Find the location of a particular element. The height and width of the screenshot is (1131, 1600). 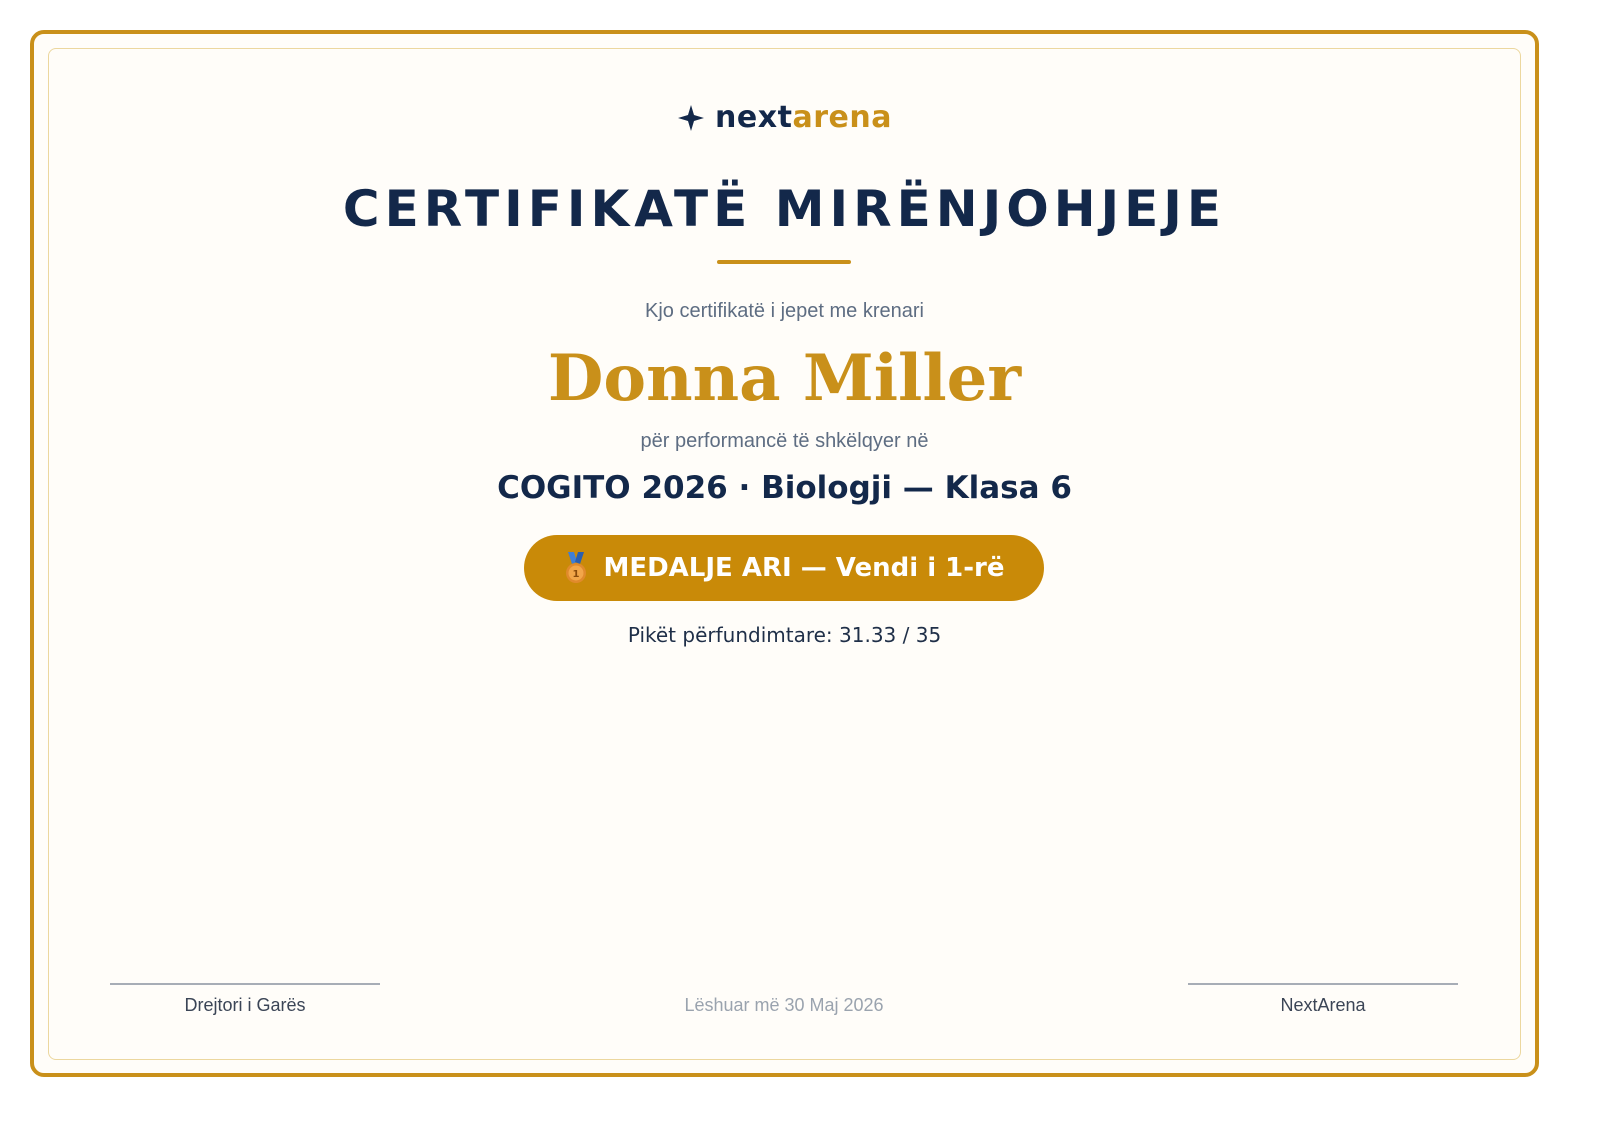

medal-badge: 1 MEDALJE ARI — Vendi i 1-rë is located at coordinates (784, 568).